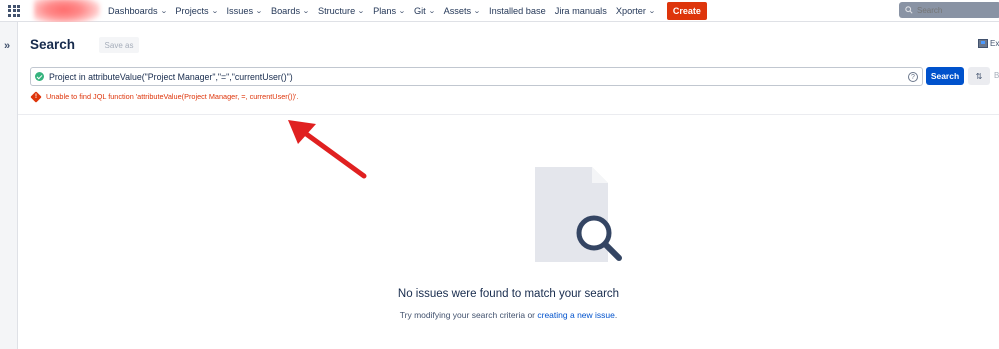  I want to click on export-button: Ex, so click(988, 43).